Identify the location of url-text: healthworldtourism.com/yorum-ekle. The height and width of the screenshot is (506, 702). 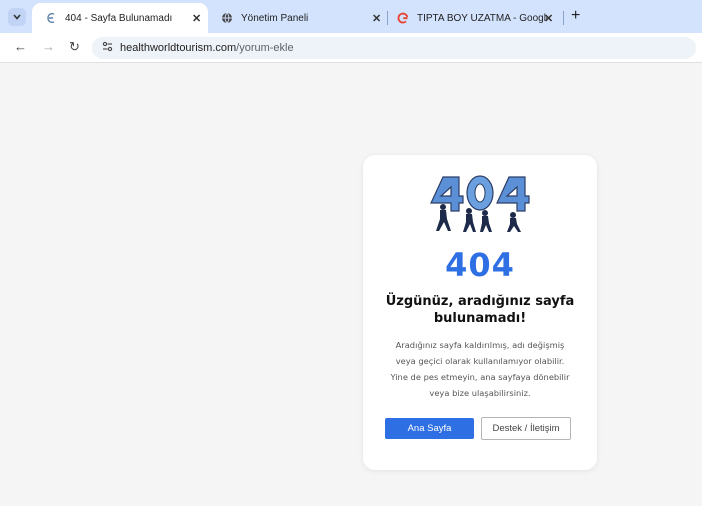
(207, 48).